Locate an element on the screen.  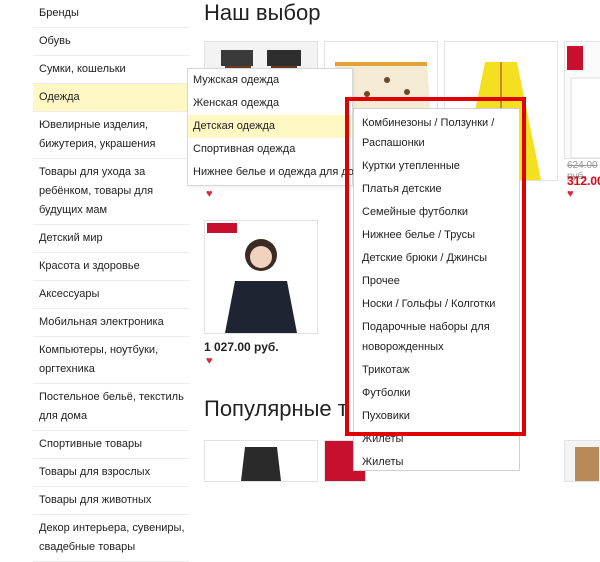
product-price: 1 027.00 руб. is located at coordinates (241, 347).